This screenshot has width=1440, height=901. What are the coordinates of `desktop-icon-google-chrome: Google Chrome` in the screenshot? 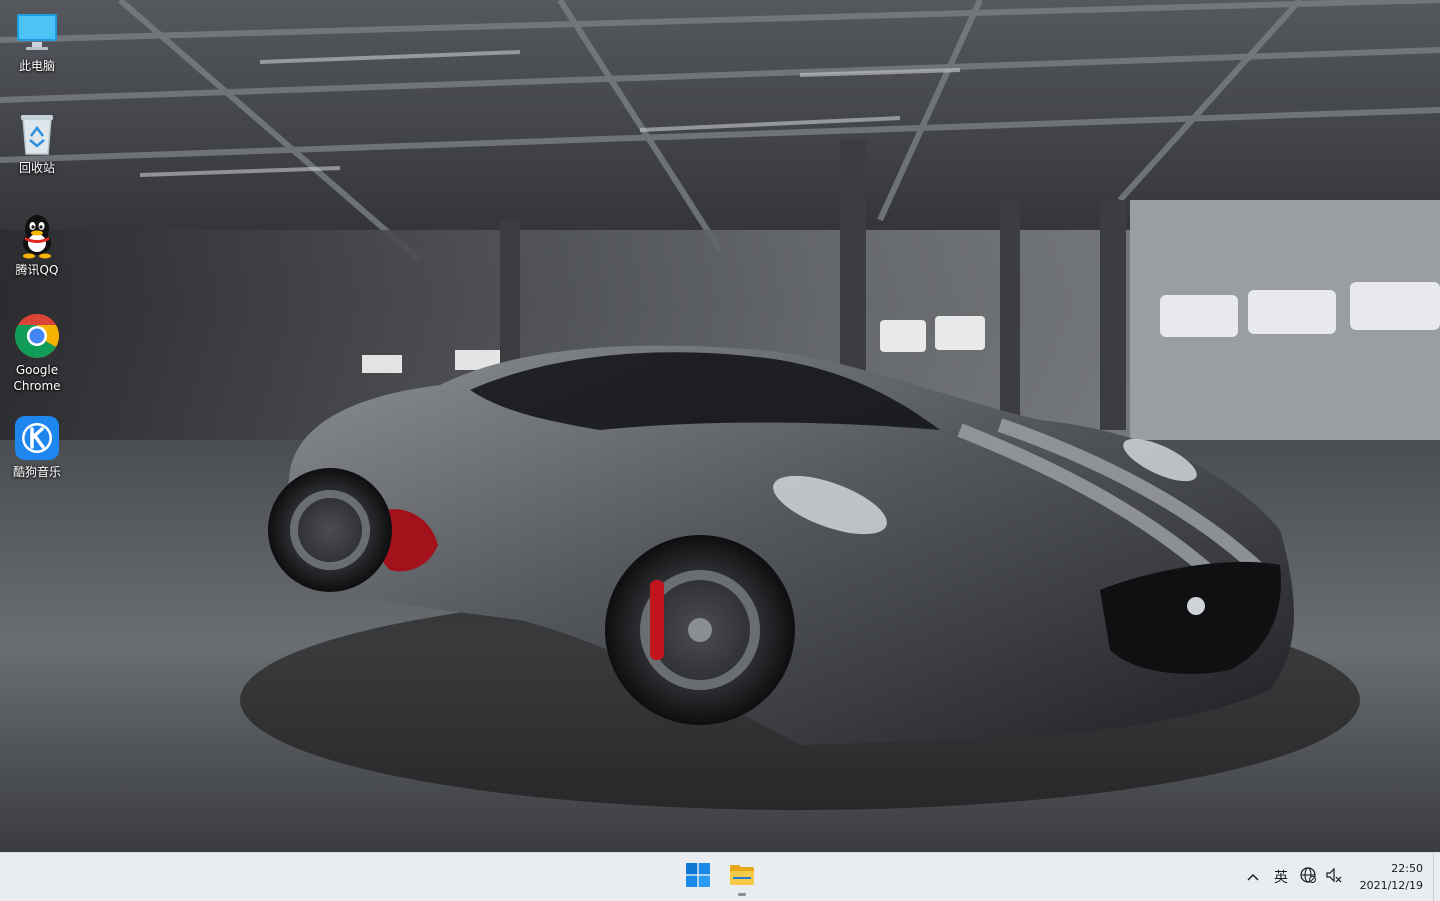 It's located at (37, 353).